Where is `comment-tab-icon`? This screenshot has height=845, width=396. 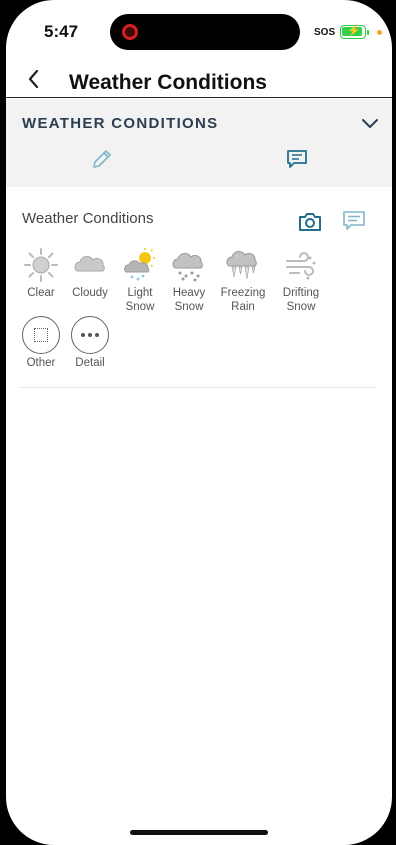
comment-tab-icon is located at coordinates (297, 159).